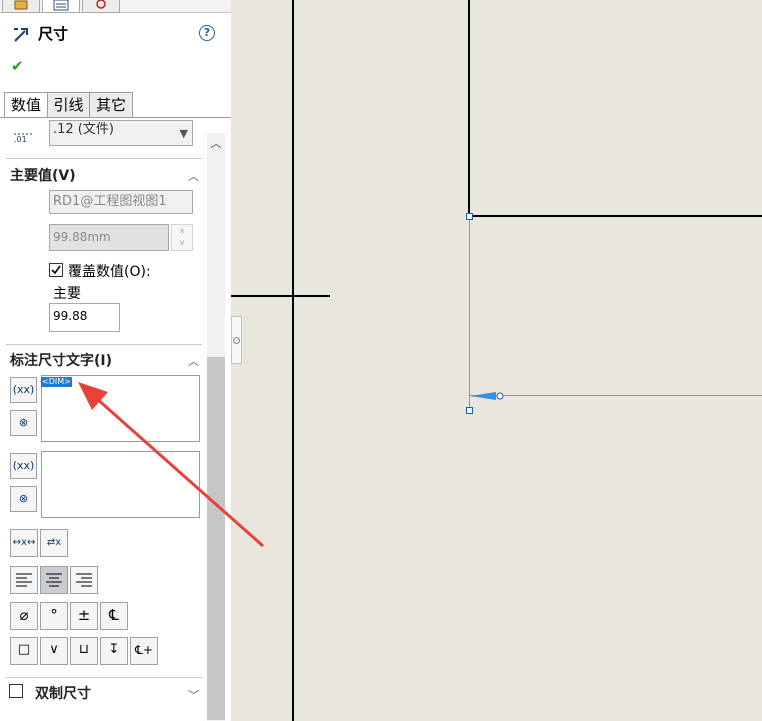 The image size is (762, 721). I want to click on override-checkbox, so click(56, 270).